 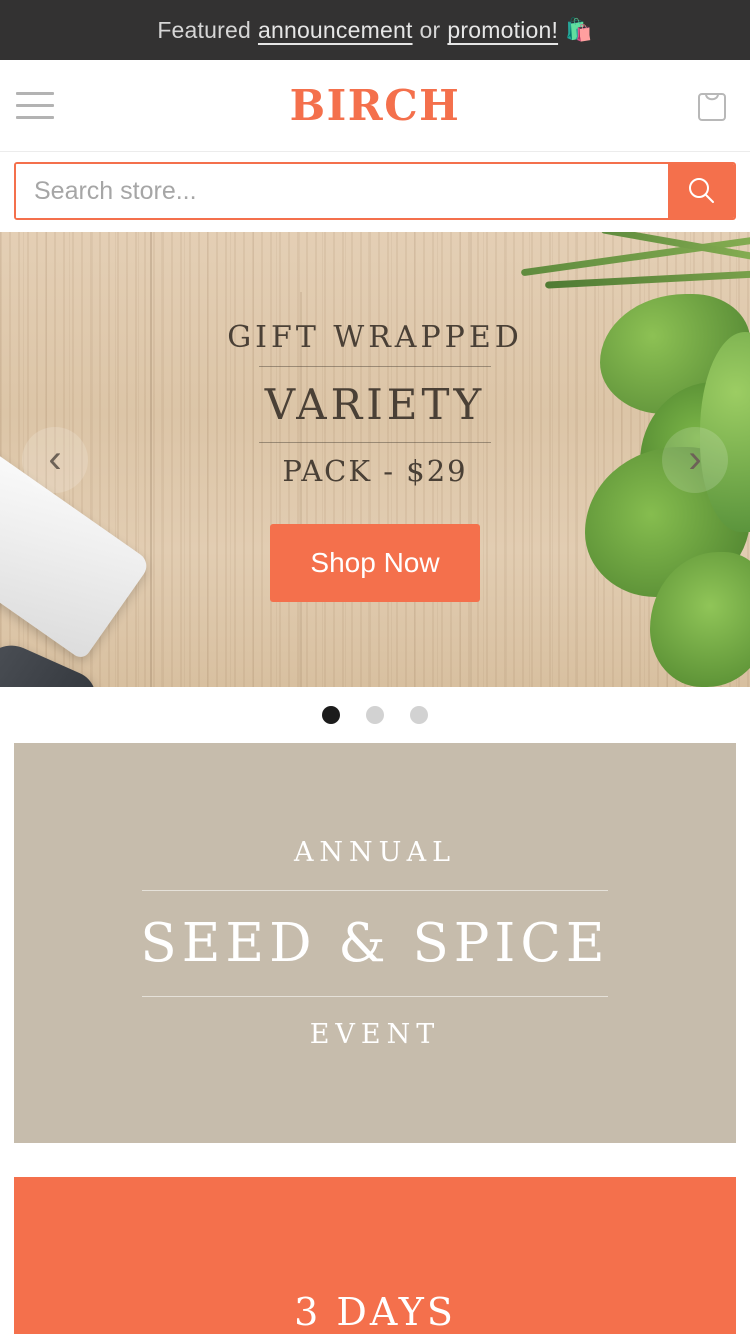 I want to click on carousel-next-arrow: ›, so click(x=695, y=459).